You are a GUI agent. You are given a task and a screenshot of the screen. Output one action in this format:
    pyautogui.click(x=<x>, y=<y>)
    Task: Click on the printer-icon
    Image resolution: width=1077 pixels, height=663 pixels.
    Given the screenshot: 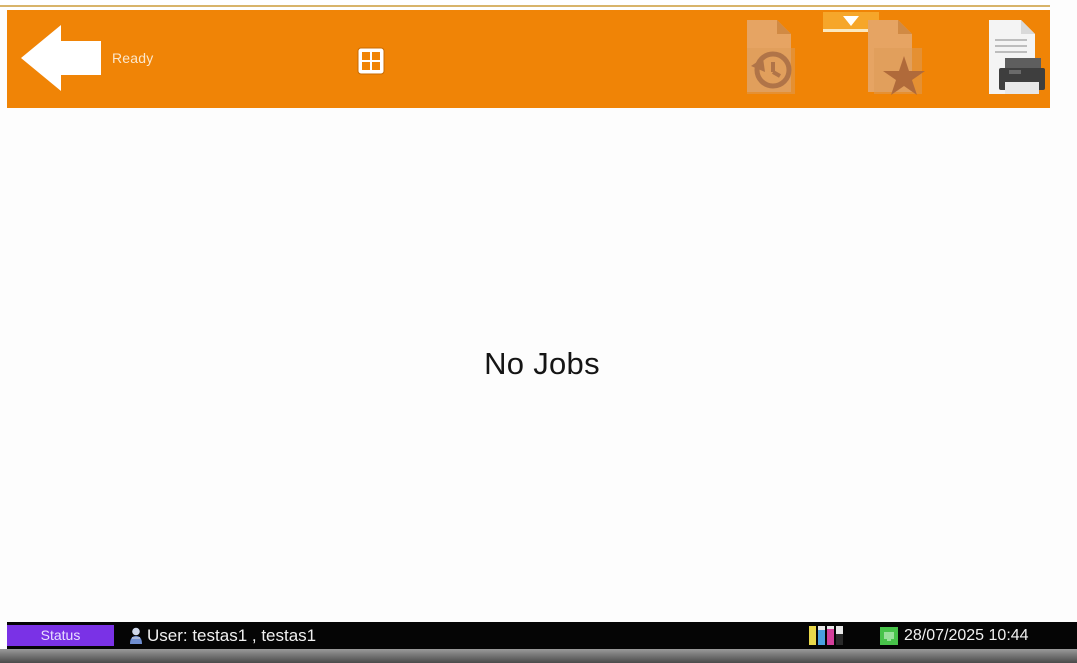 What is the action you would take?
    pyautogui.click(x=1017, y=57)
    